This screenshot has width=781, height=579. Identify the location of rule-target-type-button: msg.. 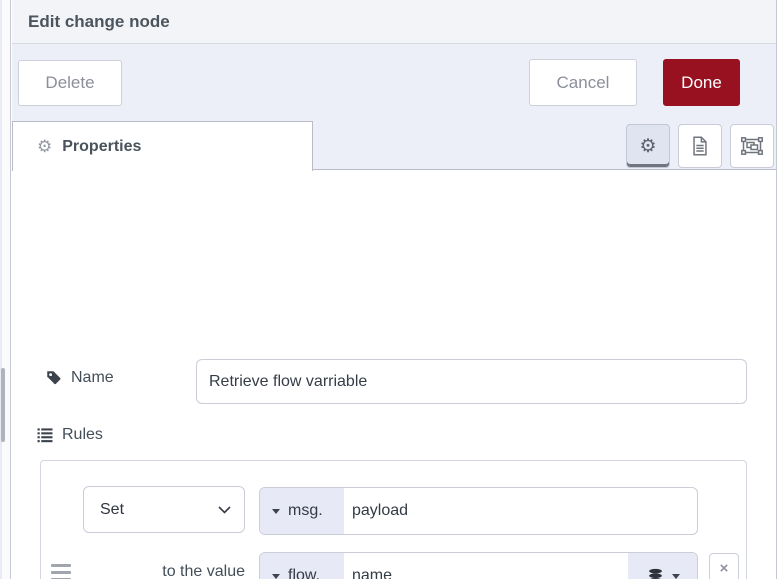
(302, 511).